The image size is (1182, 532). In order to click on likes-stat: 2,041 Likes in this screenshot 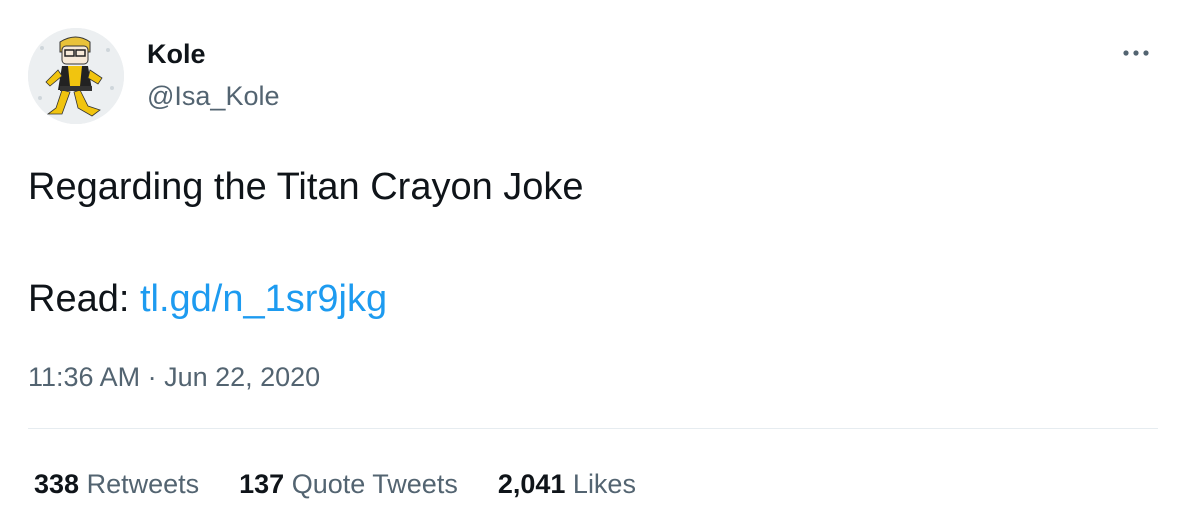, I will do `click(567, 484)`.